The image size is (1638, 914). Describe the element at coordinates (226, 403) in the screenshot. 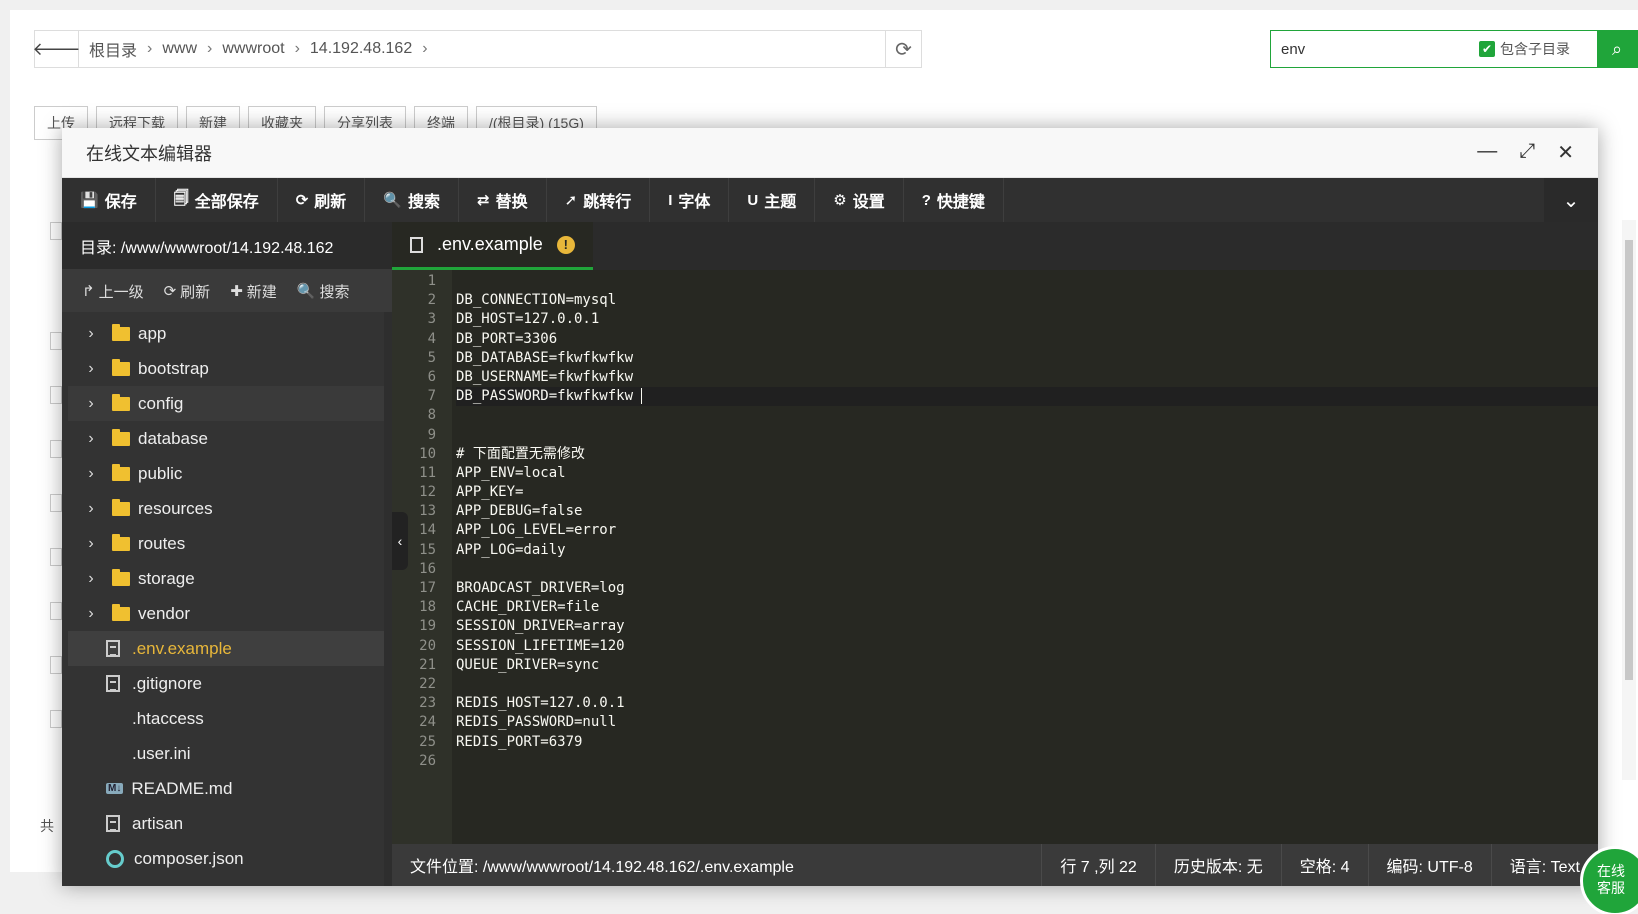

I see `tree-item: › config` at that location.